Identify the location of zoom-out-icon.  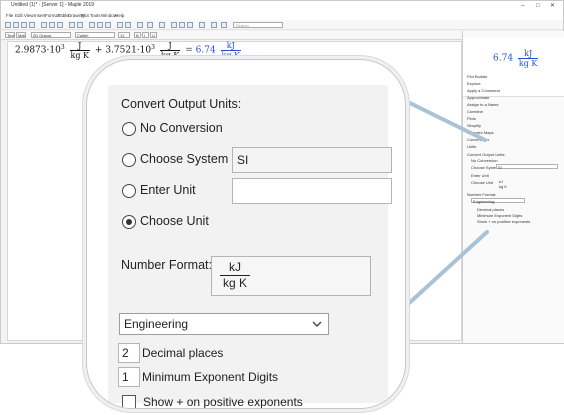
(182, 25).